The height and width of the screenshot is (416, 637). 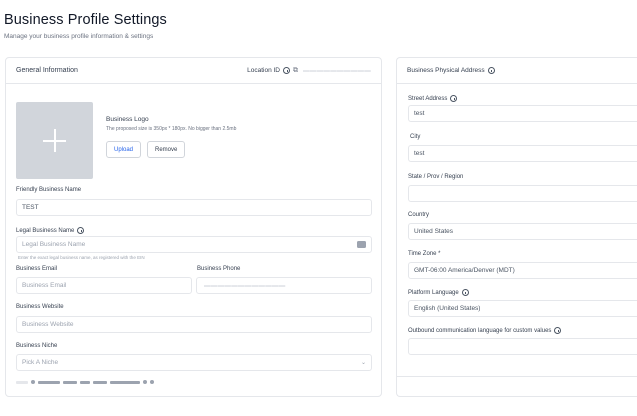 I want to click on state-label: State / Prov / Region, so click(x=436, y=177).